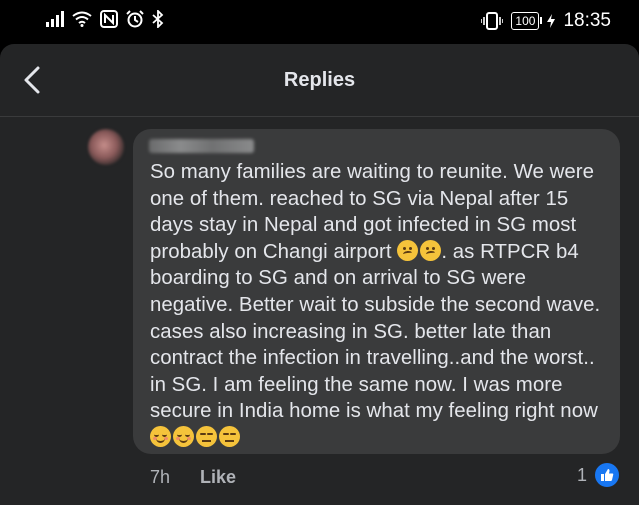 The height and width of the screenshot is (505, 639). I want to click on nfc-icon, so click(109, 19).